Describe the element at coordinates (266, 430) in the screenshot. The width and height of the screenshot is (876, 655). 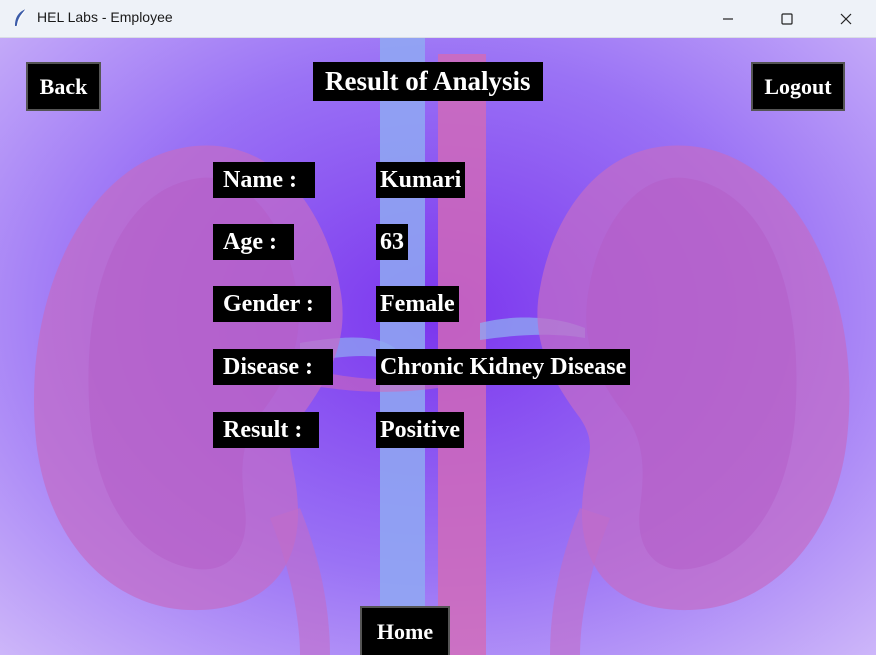
I see `result-label: Result :` at that location.